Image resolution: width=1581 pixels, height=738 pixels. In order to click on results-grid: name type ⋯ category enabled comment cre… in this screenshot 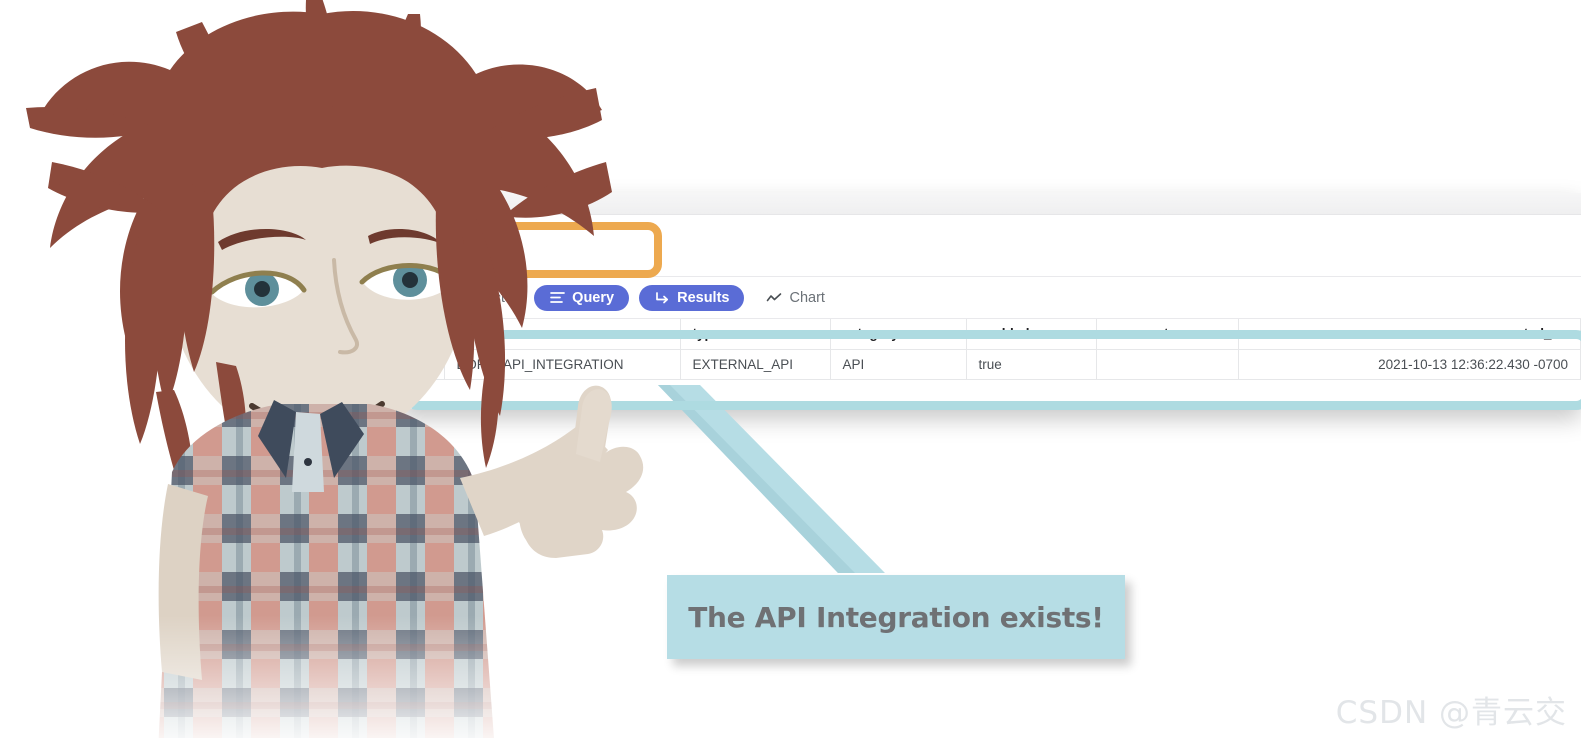, I will do `click(990, 364)`.